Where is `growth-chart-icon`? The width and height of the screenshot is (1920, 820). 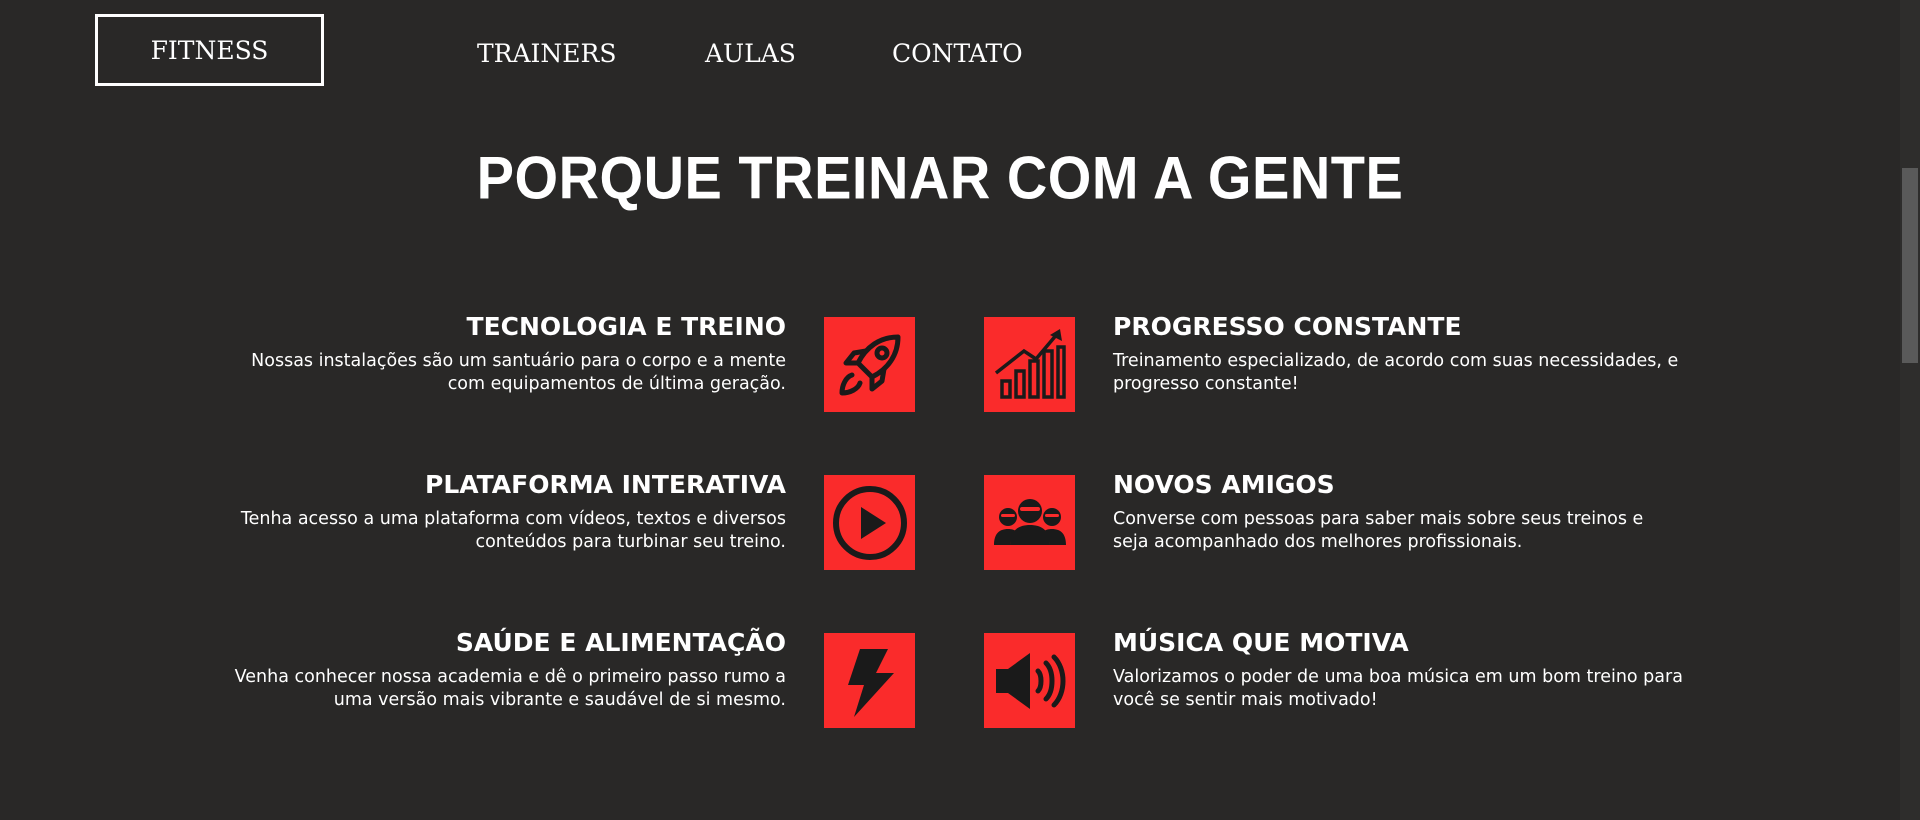 growth-chart-icon is located at coordinates (1029, 364).